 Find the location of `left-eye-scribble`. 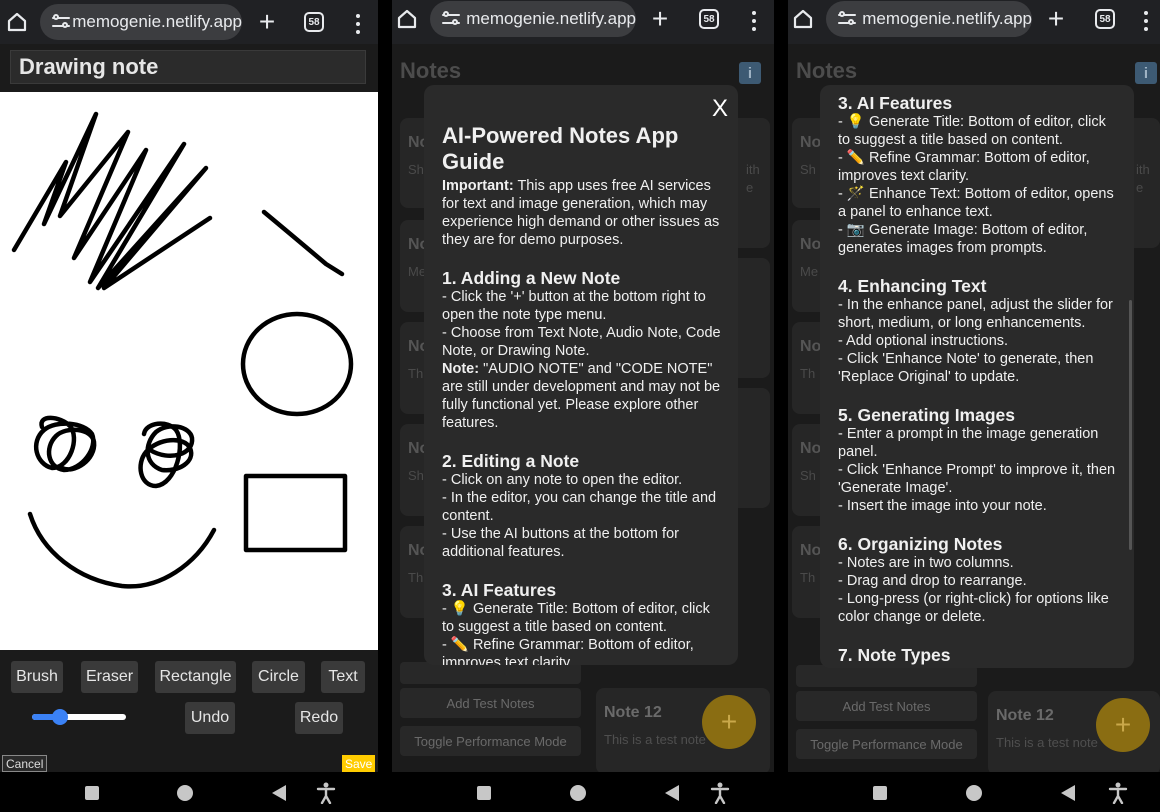

left-eye-scribble is located at coordinates (65, 444).